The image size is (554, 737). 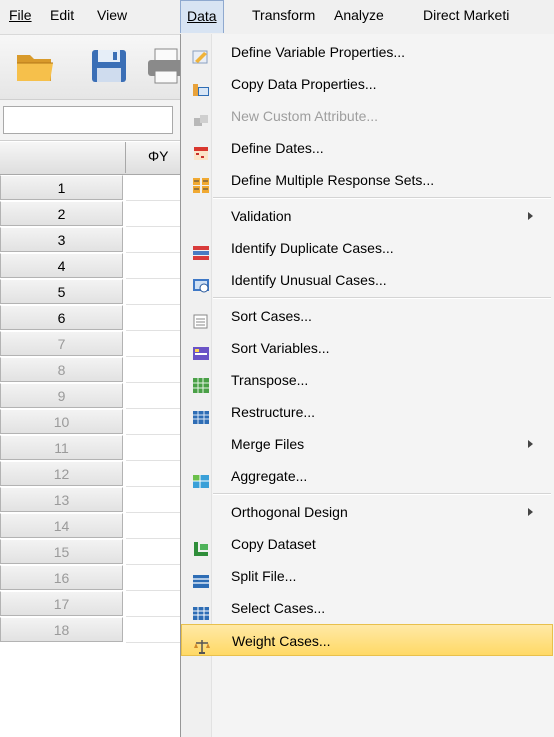 What do you see at coordinates (367, 216) in the screenshot?
I see `menu-item-validation: Validation` at bounding box center [367, 216].